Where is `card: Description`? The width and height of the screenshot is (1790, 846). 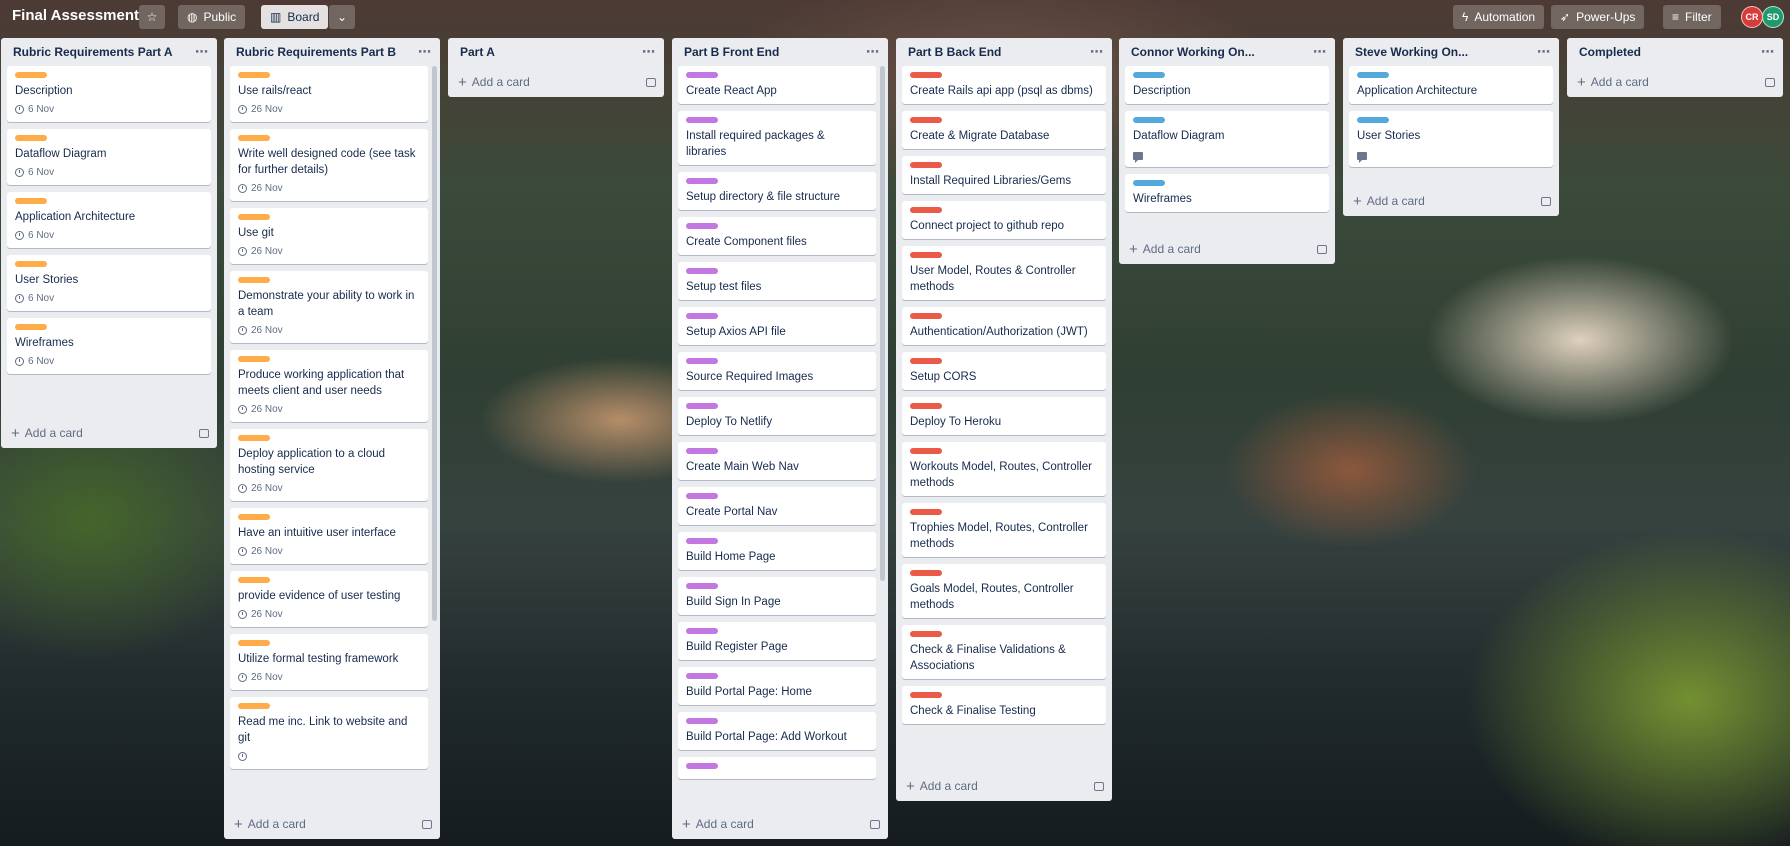
card: Description is located at coordinates (1227, 85).